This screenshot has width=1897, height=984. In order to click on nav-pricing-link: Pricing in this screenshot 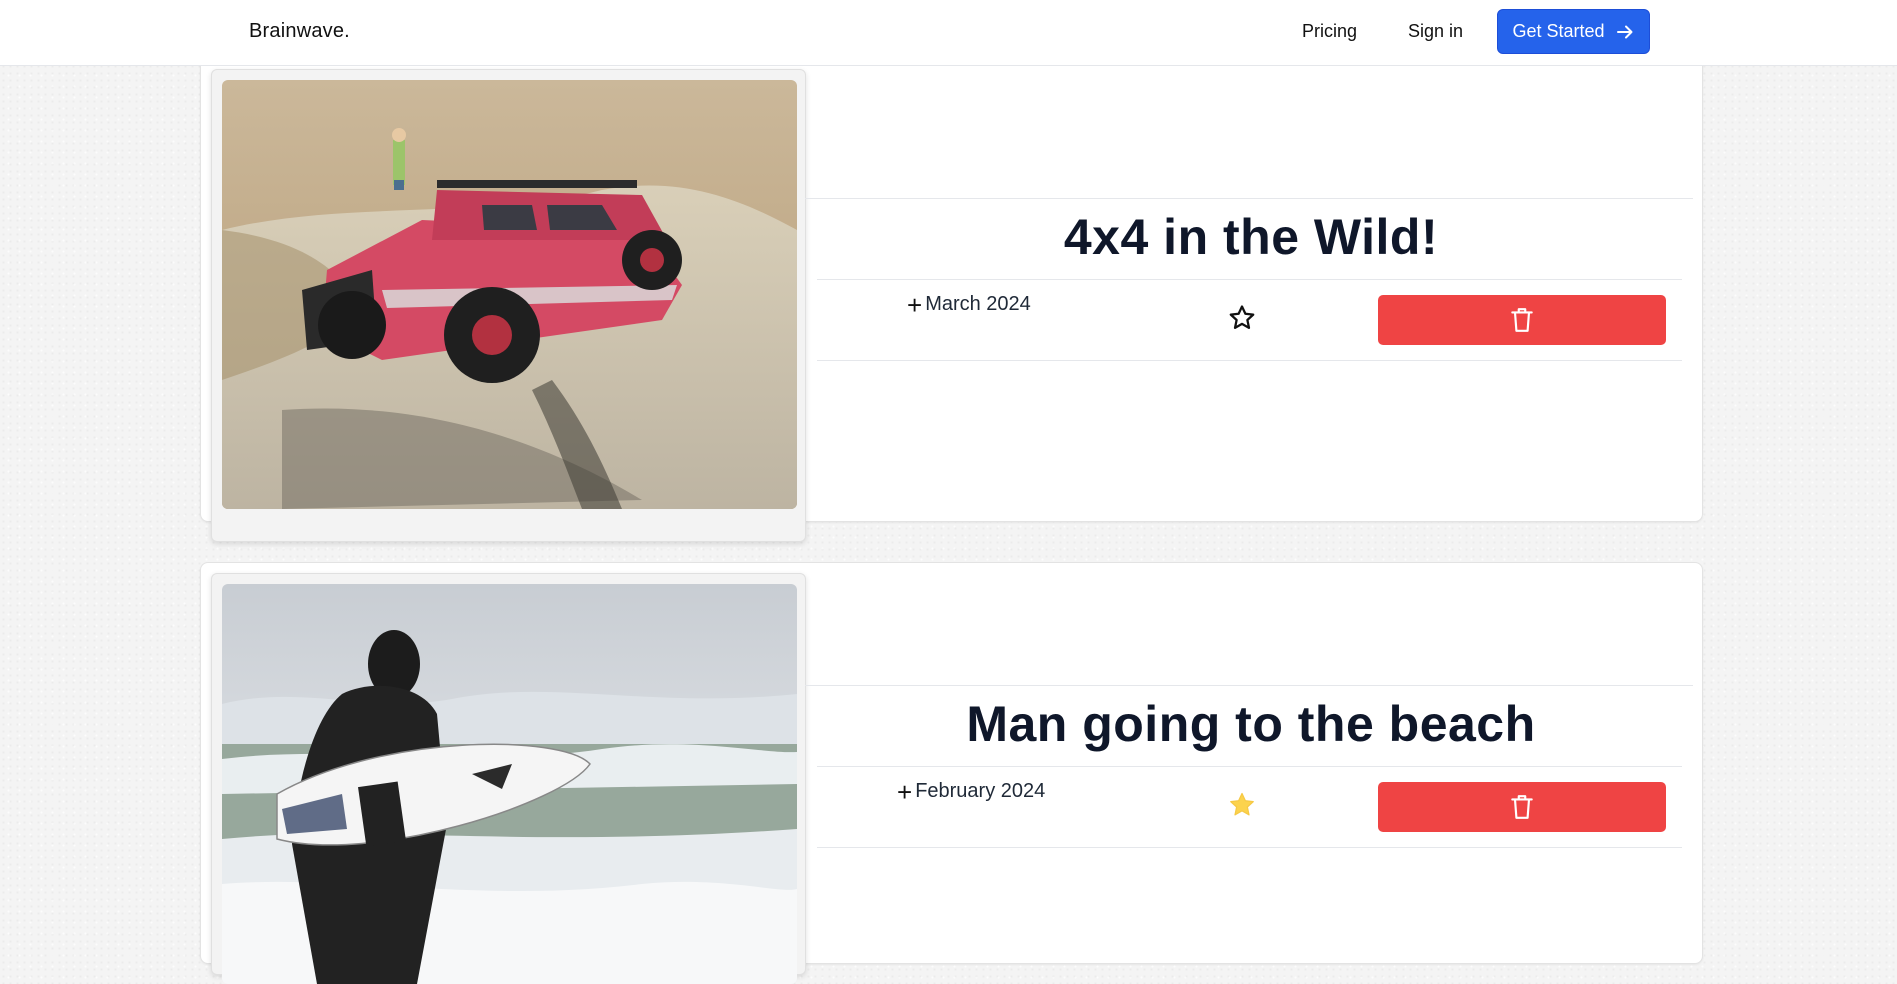, I will do `click(1329, 31)`.